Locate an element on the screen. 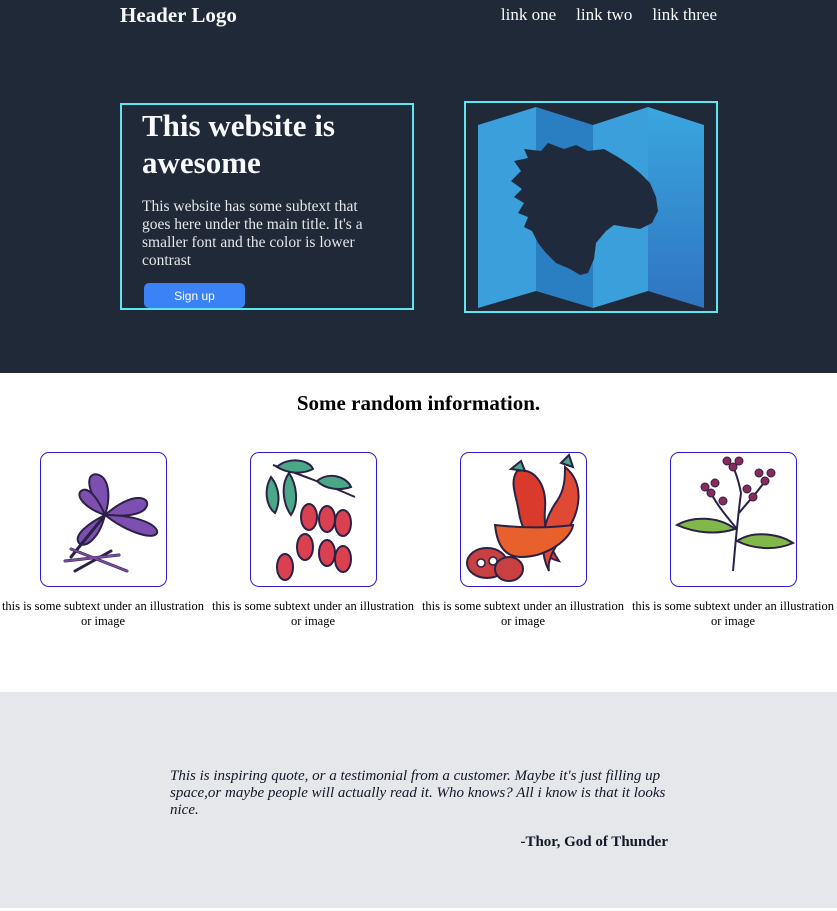 The height and width of the screenshot is (911, 837). nav-link-two: link two is located at coordinates (604, 15).